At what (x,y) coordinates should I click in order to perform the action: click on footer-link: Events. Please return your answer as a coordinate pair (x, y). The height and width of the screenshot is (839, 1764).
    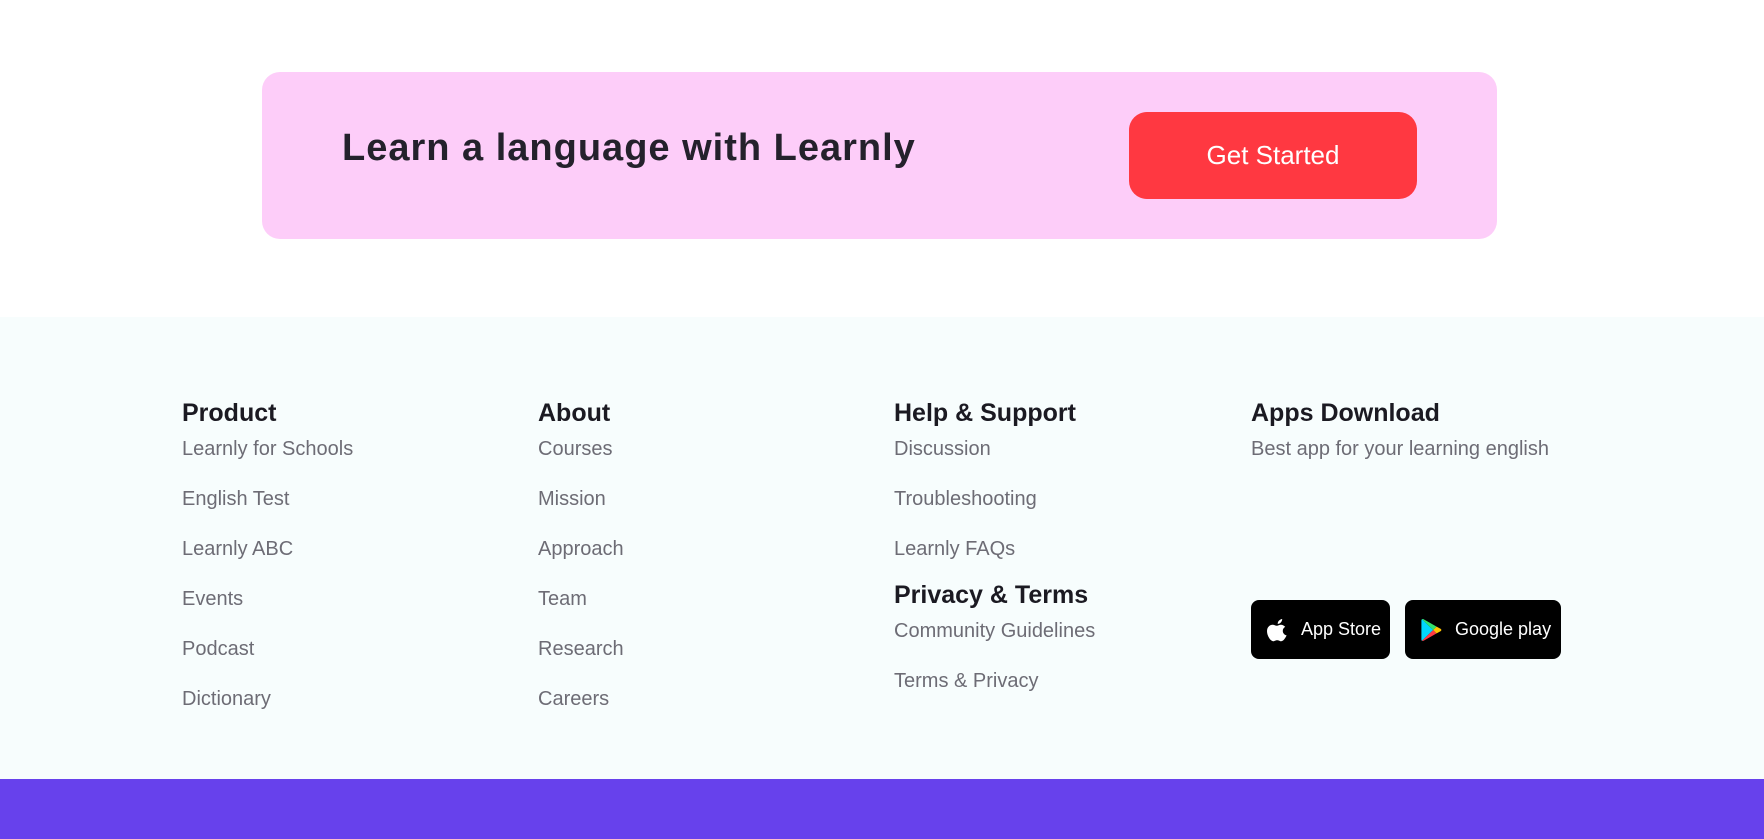
    Looking at the image, I should click on (267, 610).